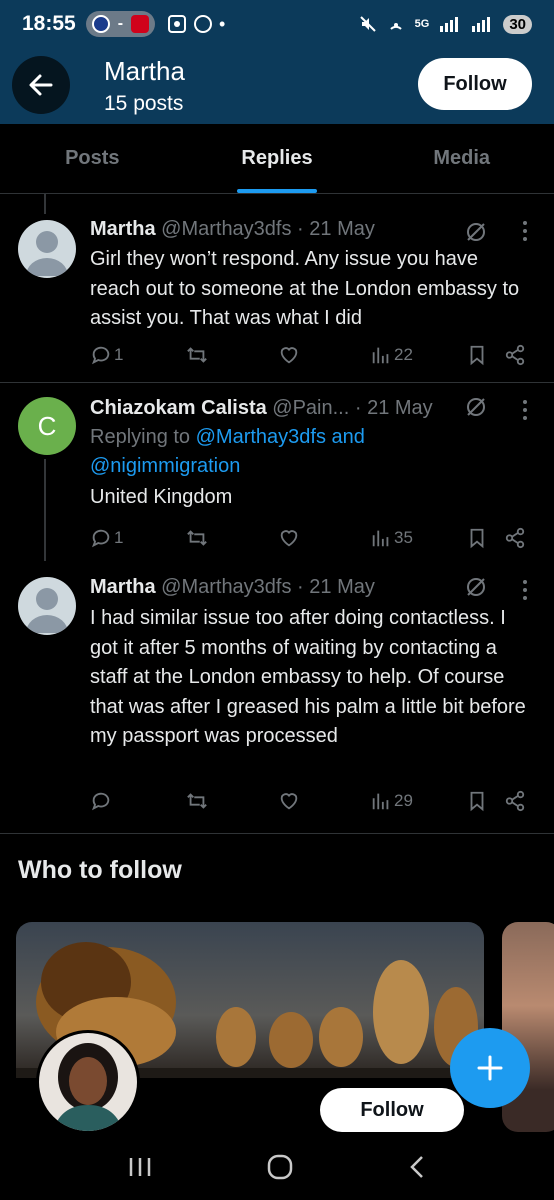 The width and height of the screenshot is (554, 1200). I want to click on back-icon, so click(417, 1167).